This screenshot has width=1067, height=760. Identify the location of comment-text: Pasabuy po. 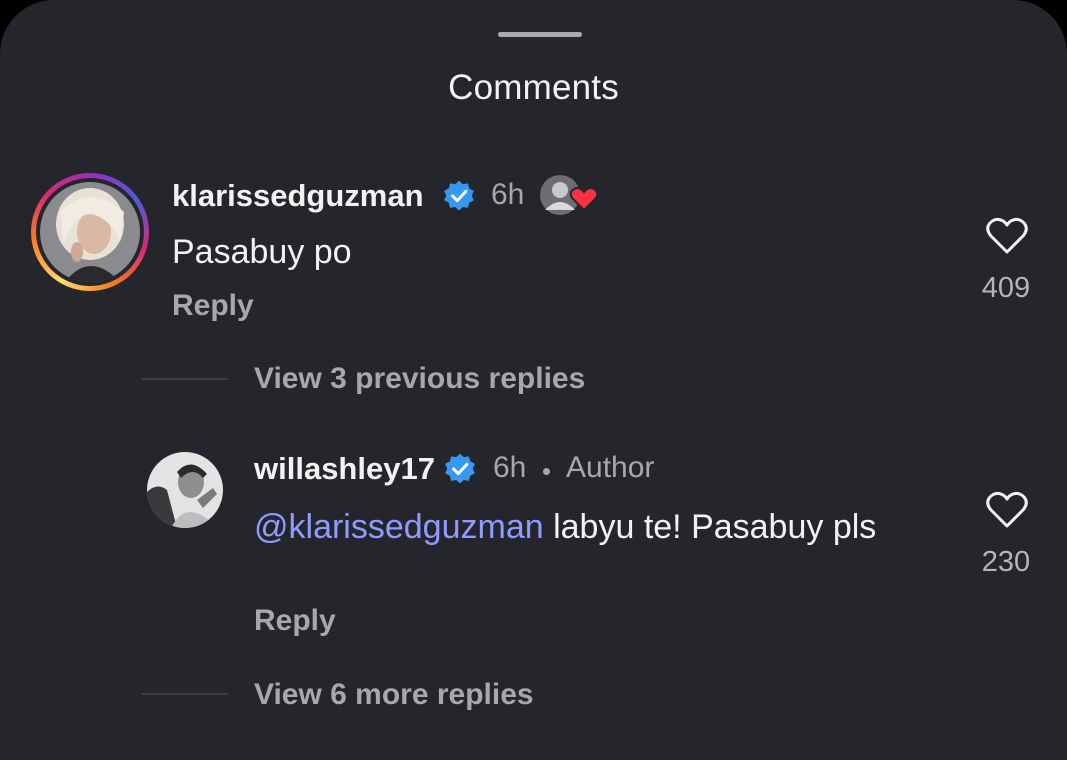
(262, 252).